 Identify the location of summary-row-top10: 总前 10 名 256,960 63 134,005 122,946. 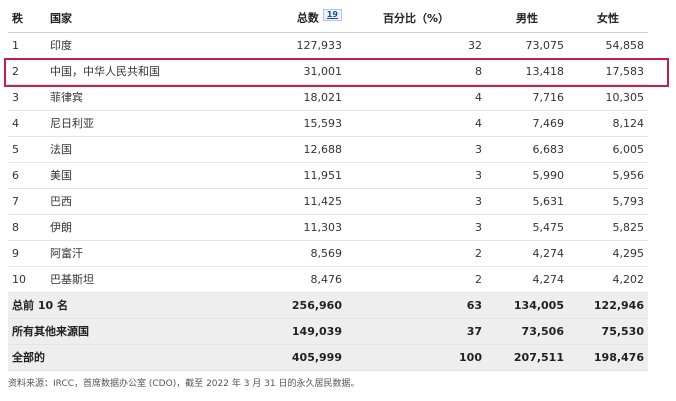
(328, 305).